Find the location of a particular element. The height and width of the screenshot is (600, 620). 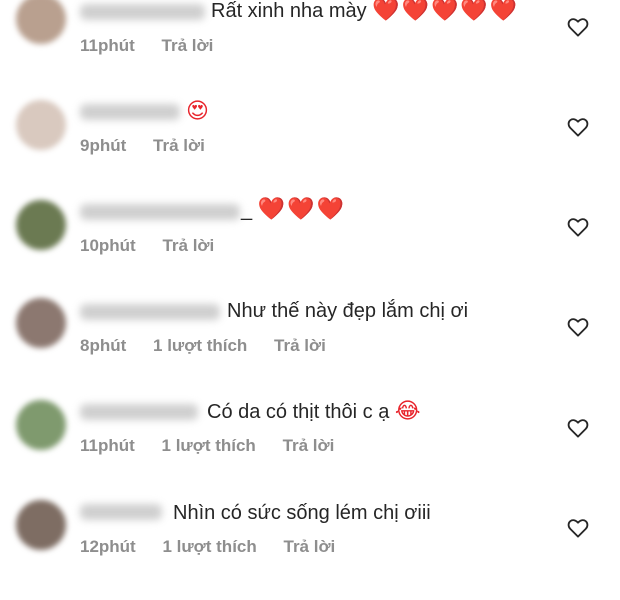

heart-emoji-icon: ❤️❤️❤️ is located at coordinates (301, 209).